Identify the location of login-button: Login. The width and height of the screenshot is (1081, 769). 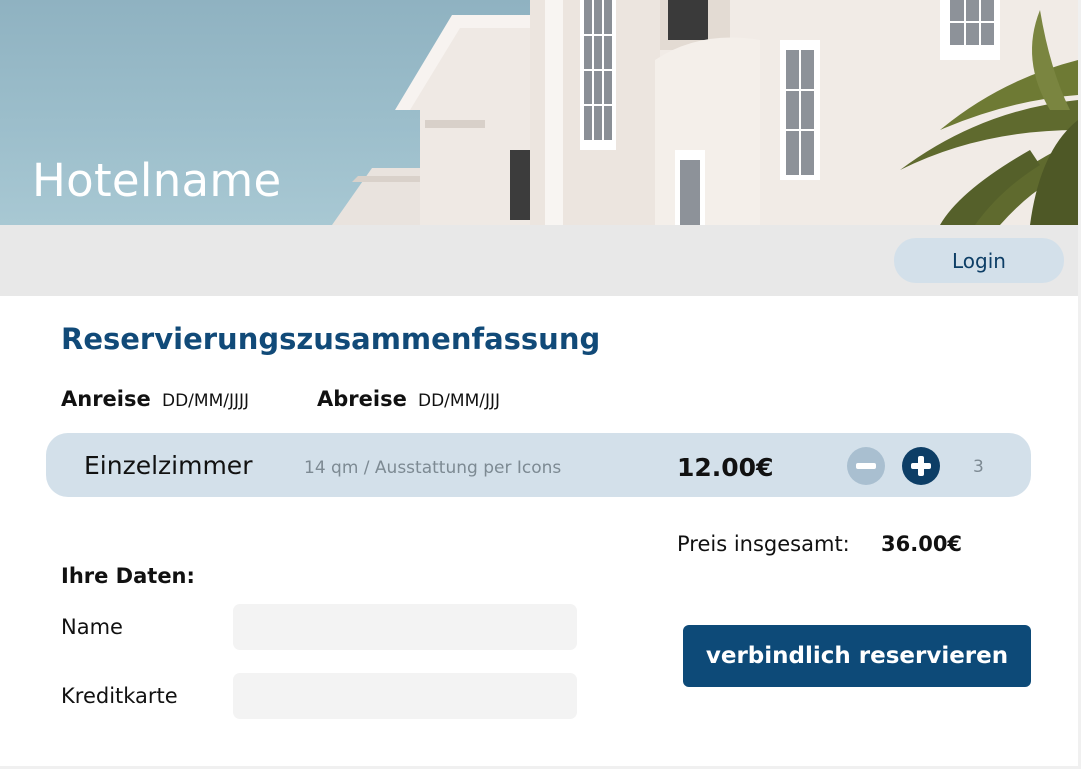
(979, 260).